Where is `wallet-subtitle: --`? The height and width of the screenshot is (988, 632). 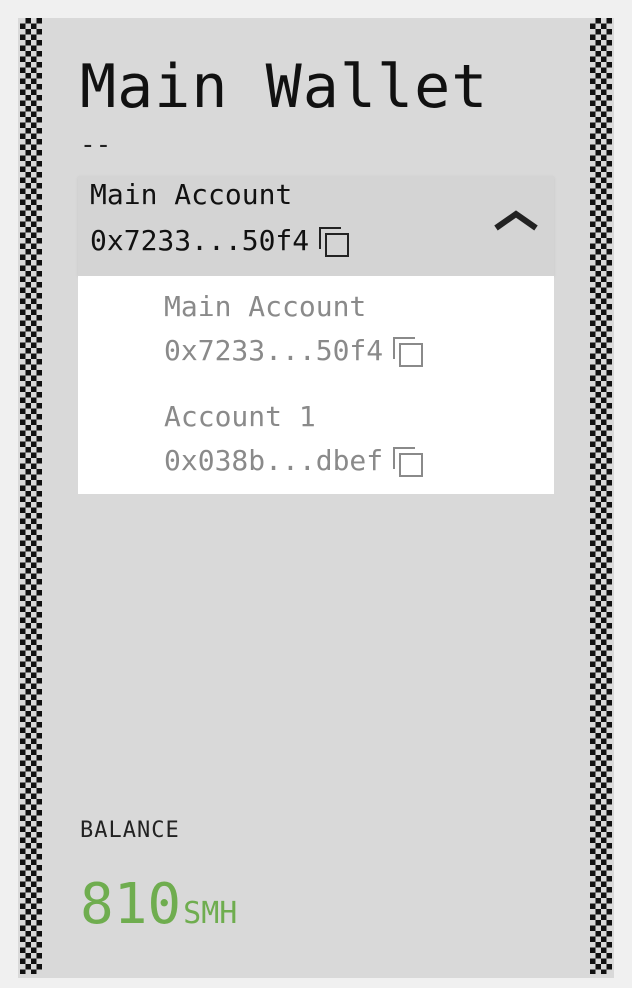 wallet-subtitle: -- is located at coordinates (96, 145).